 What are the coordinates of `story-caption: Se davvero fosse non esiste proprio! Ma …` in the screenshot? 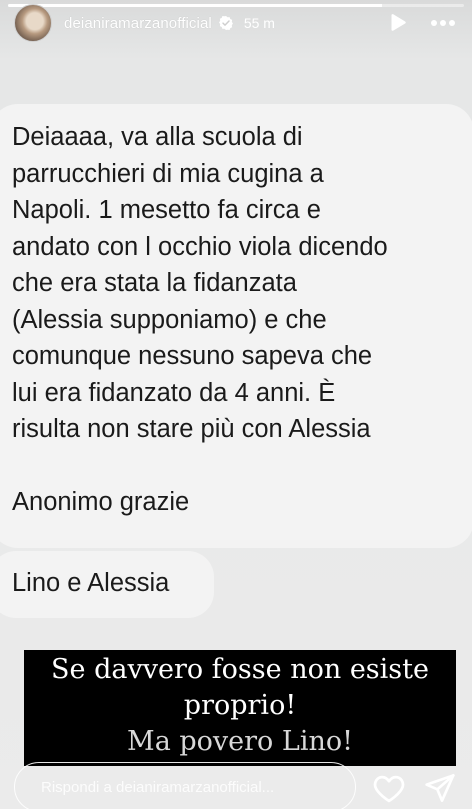 It's located at (240, 708).